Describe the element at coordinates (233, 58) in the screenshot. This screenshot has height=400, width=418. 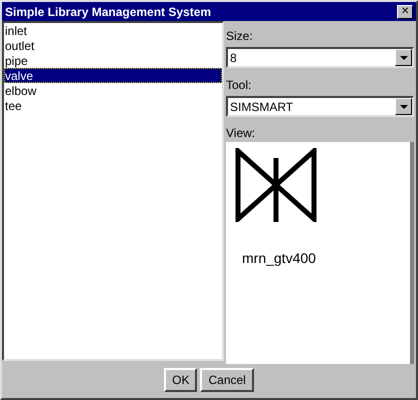
I see `size-value: 8` at that location.